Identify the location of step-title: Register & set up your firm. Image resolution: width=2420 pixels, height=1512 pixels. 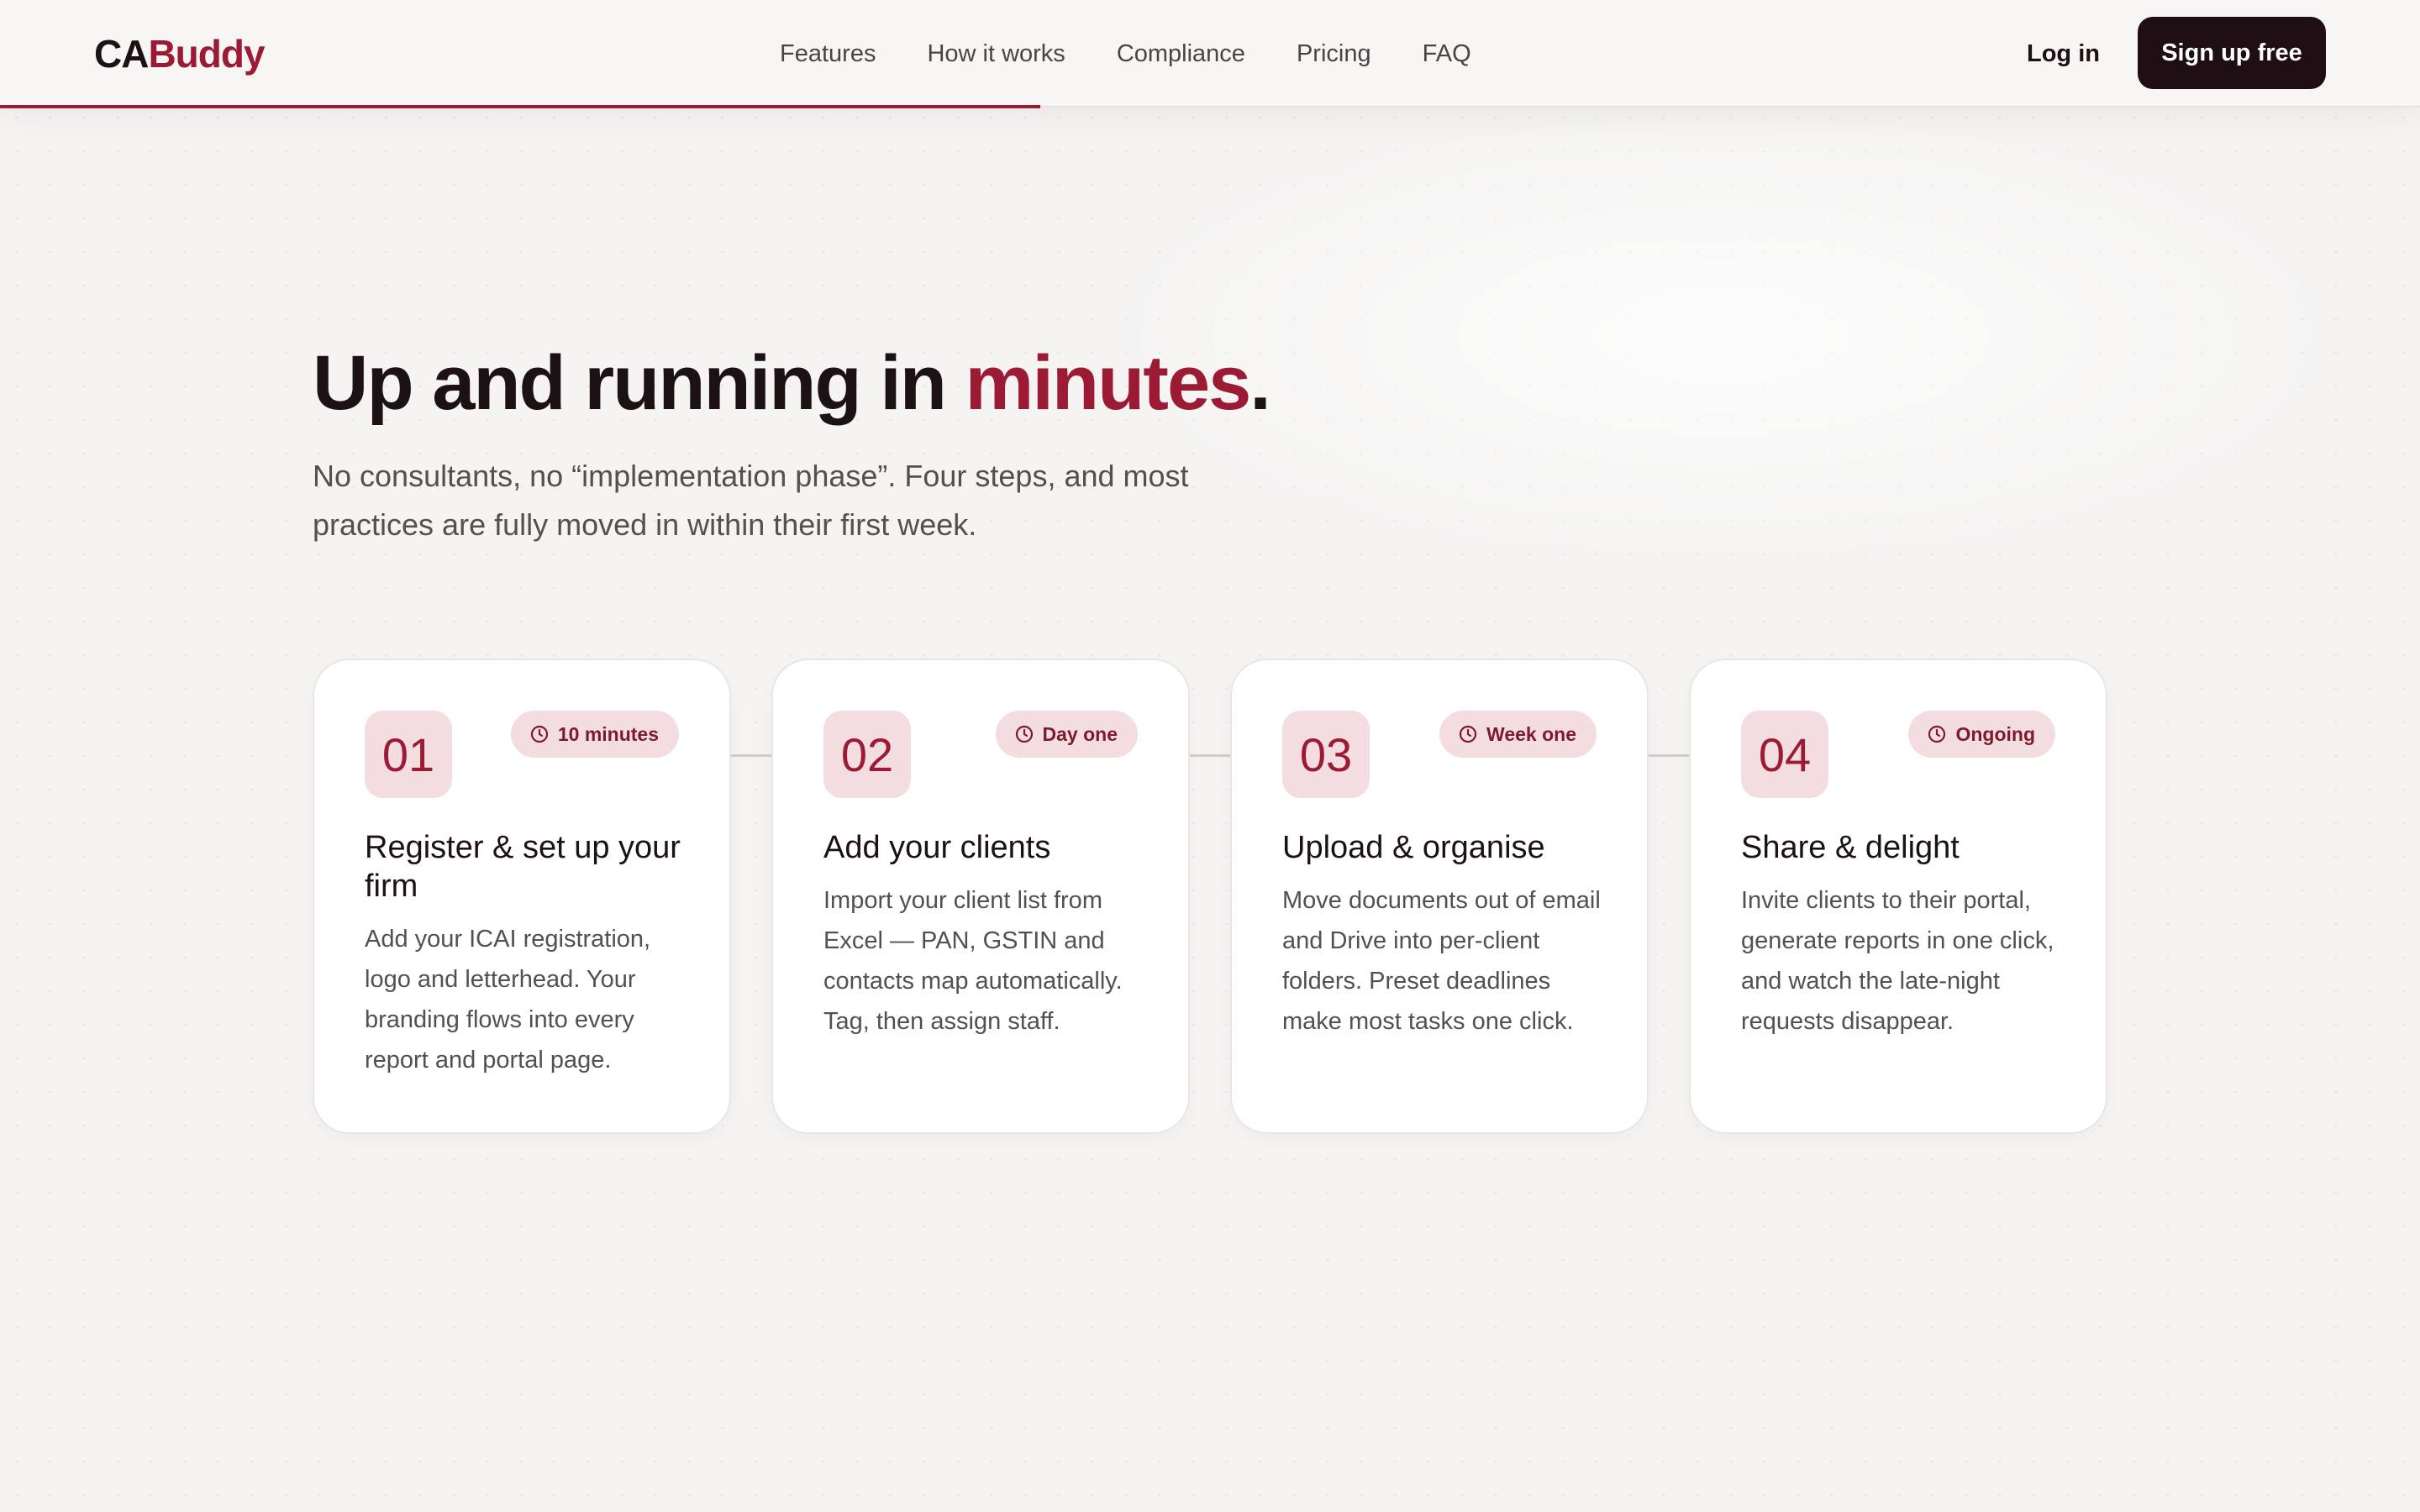
(523, 867).